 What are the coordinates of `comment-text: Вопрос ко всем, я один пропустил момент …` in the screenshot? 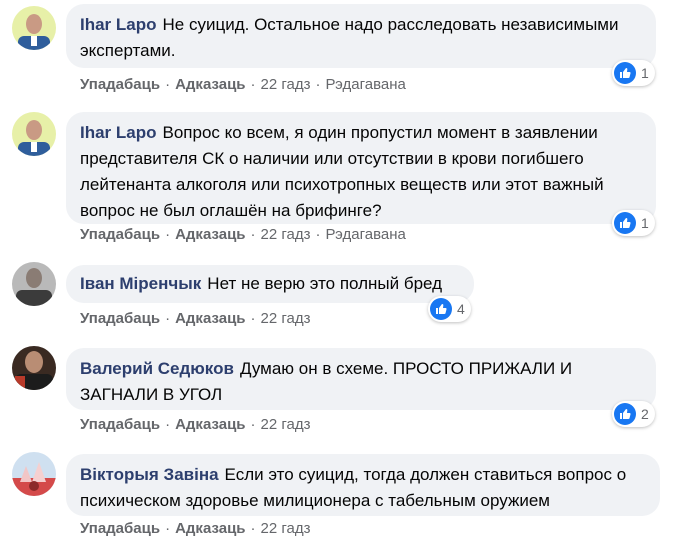 It's located at (342, 171).